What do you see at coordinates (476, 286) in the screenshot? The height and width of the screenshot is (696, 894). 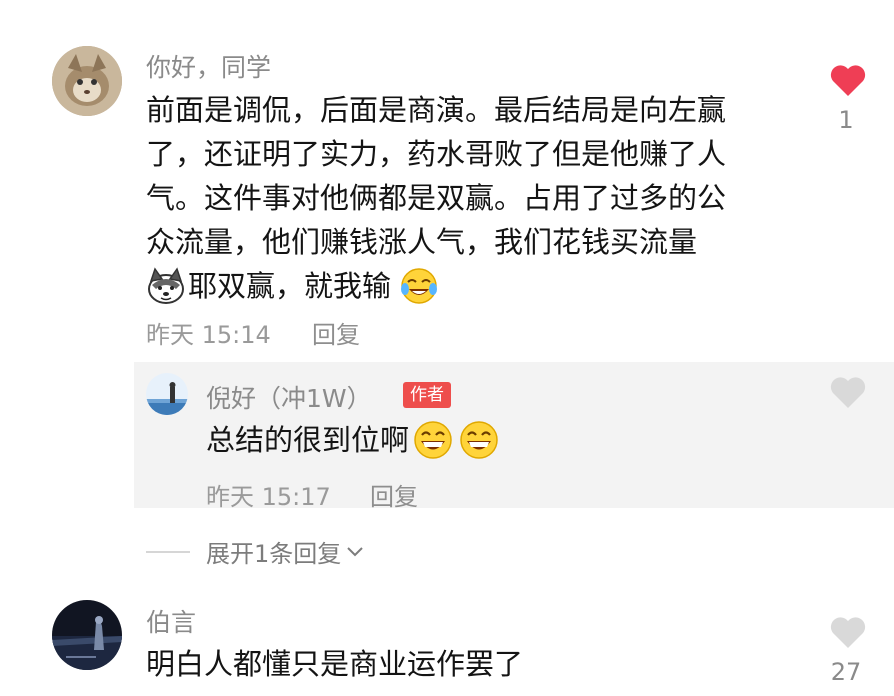 I see `comment-line-with-emoji: 耶双赢，就我输` at bounding box center [476, 286].